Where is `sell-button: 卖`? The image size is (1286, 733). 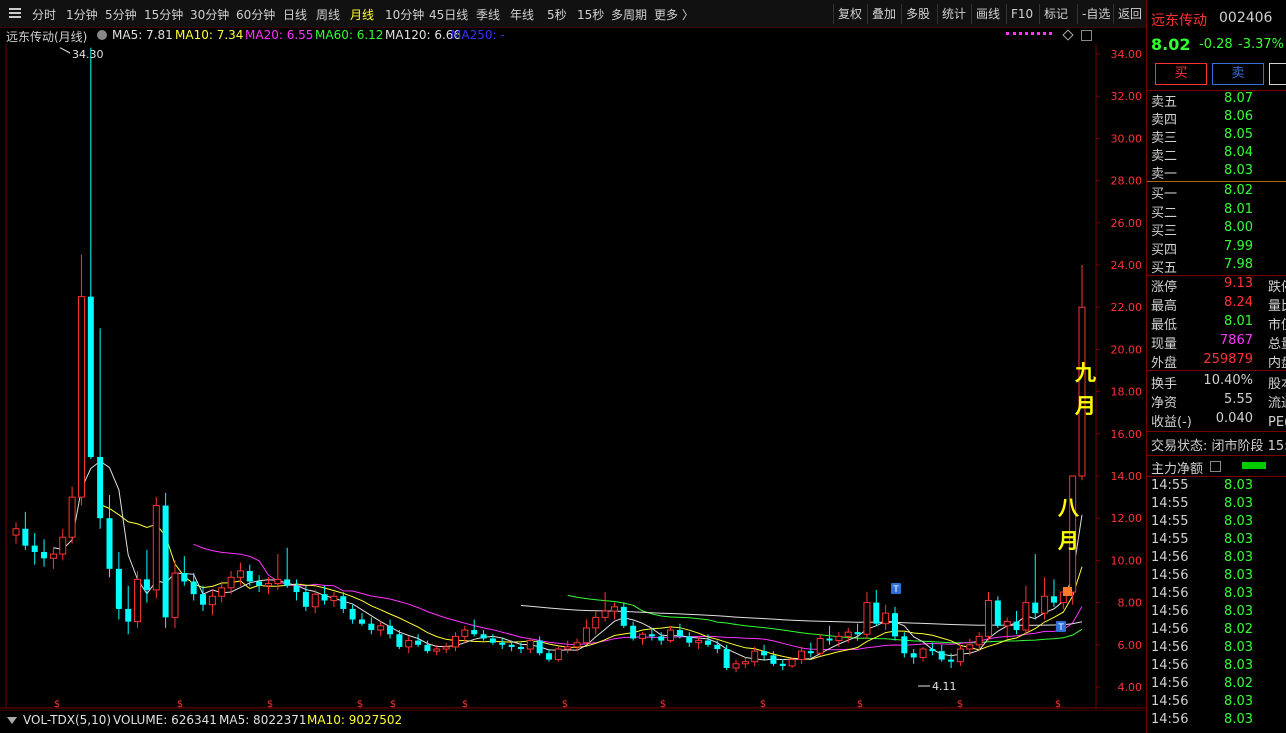 sell-button: 卖 is located at coordinates (1238, 74).